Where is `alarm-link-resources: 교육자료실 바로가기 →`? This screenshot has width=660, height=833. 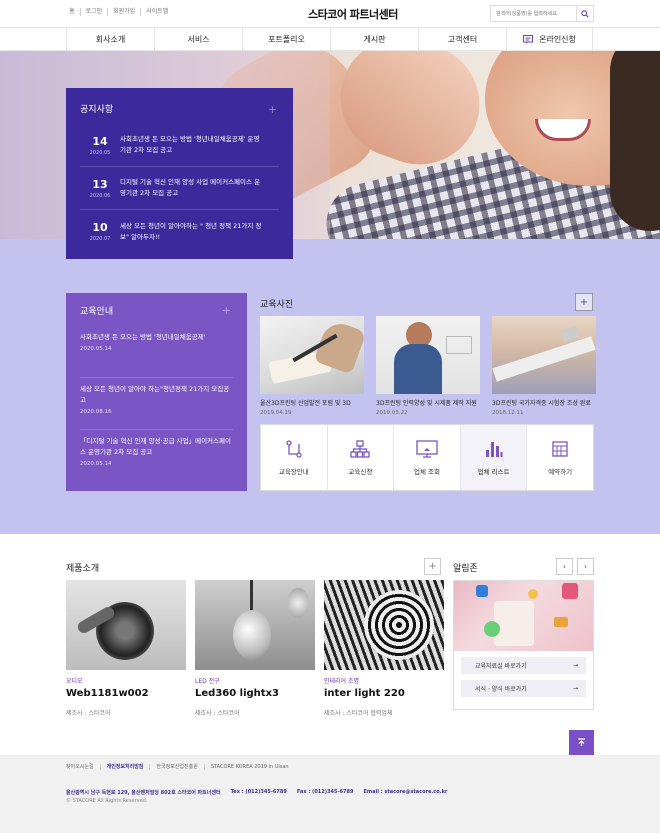
alarm-link-resources: 교육자료실 바로가기 → is located at coordinates (523, 665).